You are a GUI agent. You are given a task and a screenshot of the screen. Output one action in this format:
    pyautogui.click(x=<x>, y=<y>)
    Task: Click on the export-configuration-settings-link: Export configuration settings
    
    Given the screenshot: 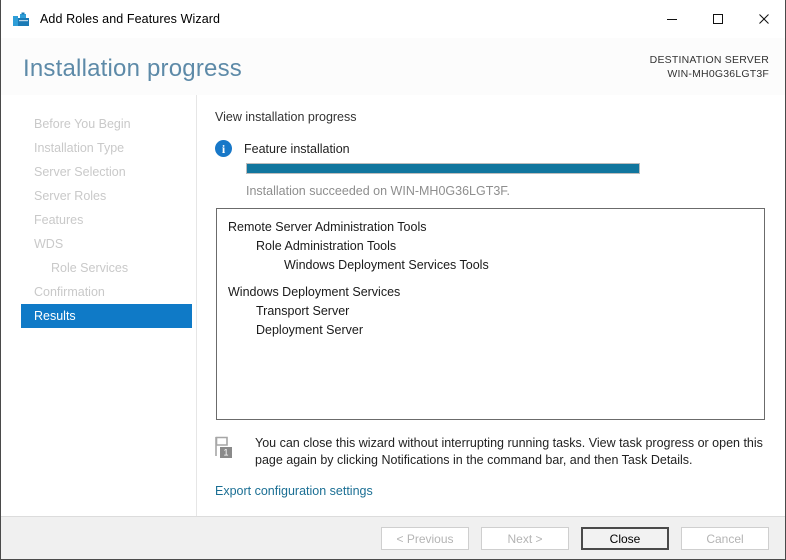 What is the action you would take?
    pyautogui.click(x=294, y=491)
    